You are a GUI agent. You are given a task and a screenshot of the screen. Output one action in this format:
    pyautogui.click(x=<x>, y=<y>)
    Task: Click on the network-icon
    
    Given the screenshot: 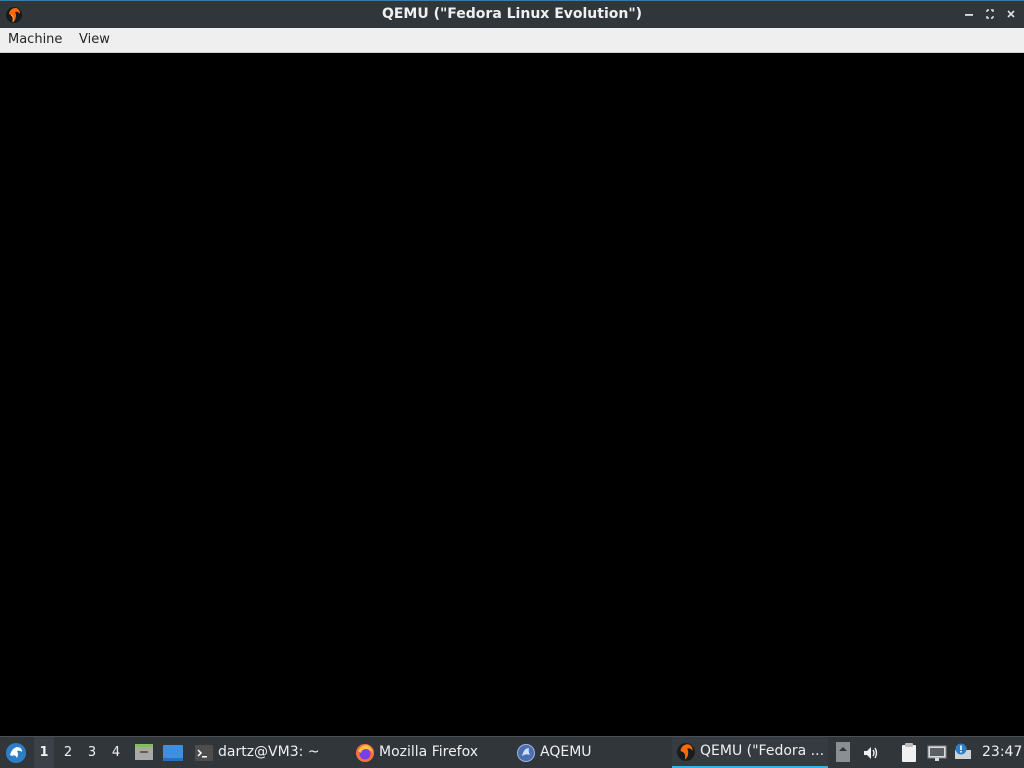 What is the action you would take?
    pyautogui.click(x=937, y=753)
    